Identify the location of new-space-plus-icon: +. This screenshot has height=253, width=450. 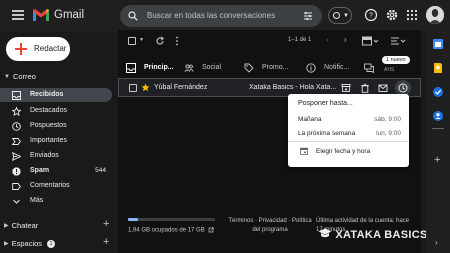
(106, 242).